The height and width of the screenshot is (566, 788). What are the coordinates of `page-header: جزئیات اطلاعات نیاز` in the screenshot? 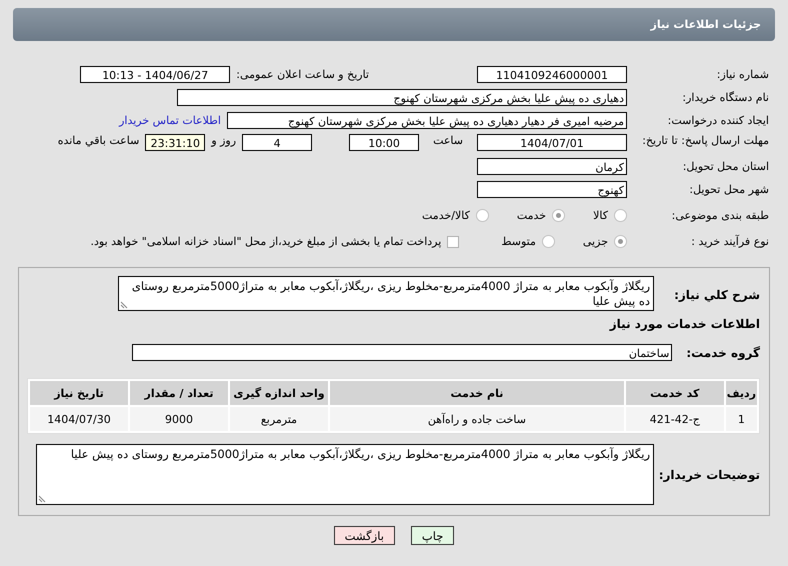 It's located at (394, 24).